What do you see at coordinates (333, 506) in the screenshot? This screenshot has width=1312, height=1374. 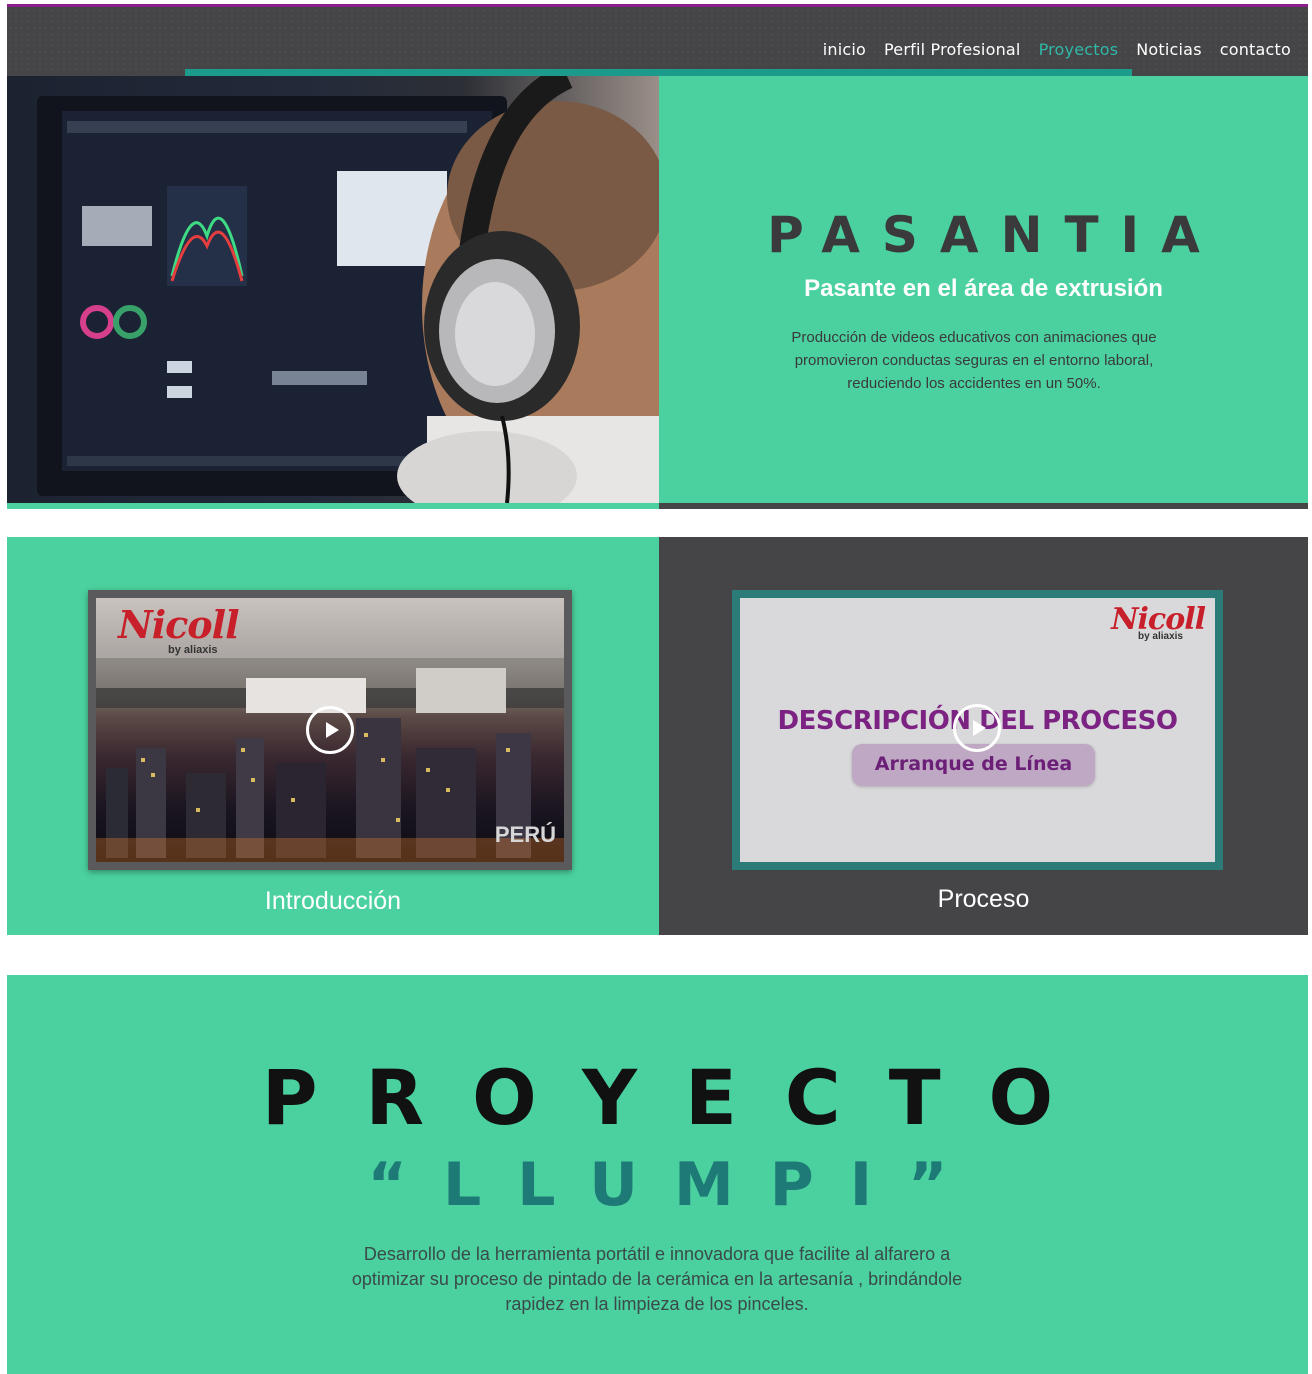 I see `section-divider-left` at bounding box center [333, 506].